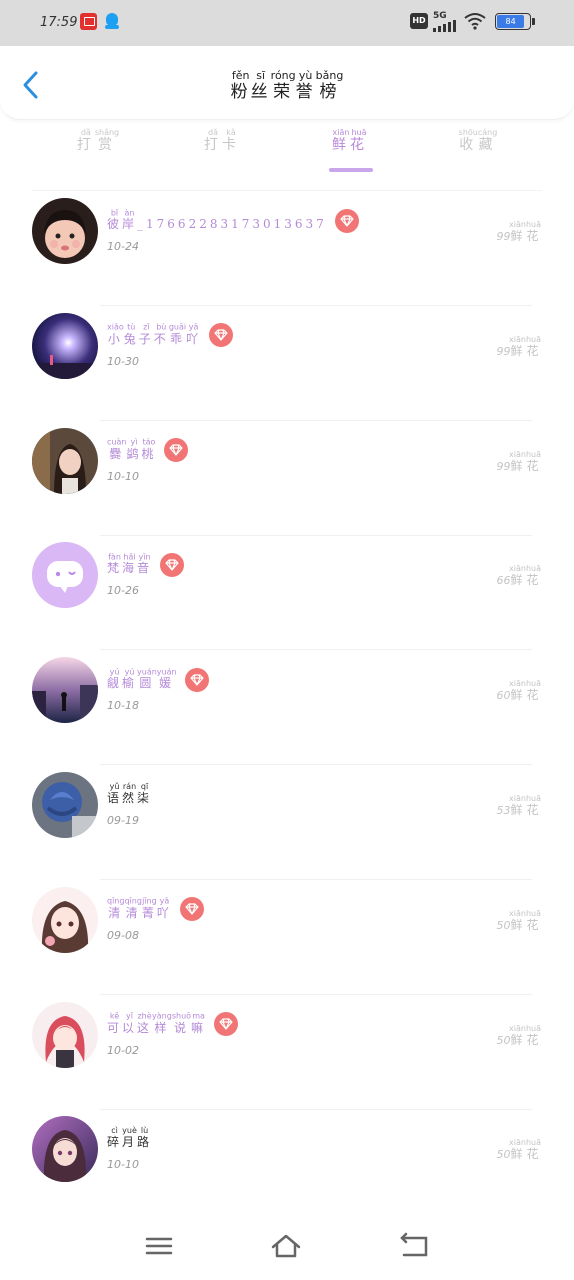  I want to click on char: 兔tù, so click(131, 335).